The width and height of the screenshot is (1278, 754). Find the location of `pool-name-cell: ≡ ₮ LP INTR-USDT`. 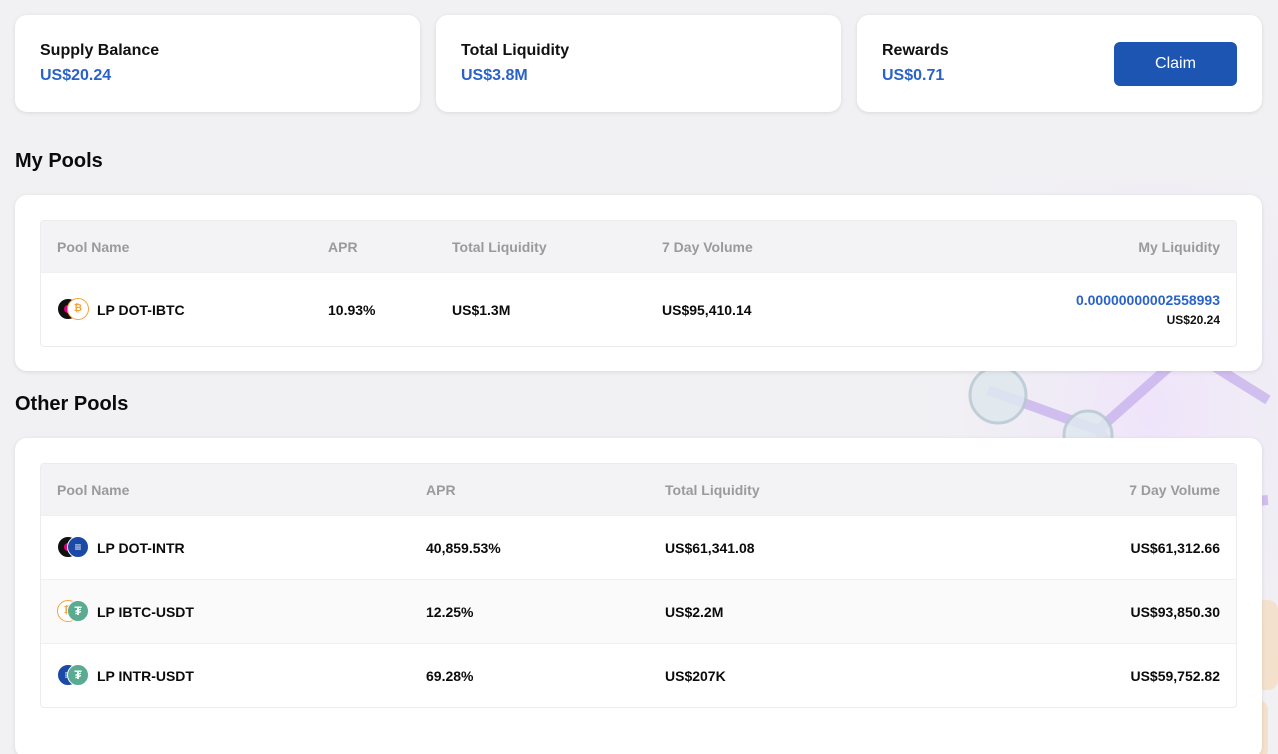

pool-name-cell: ≡ ₮ LP INTR-USDT is located at coordinates (241, 675).